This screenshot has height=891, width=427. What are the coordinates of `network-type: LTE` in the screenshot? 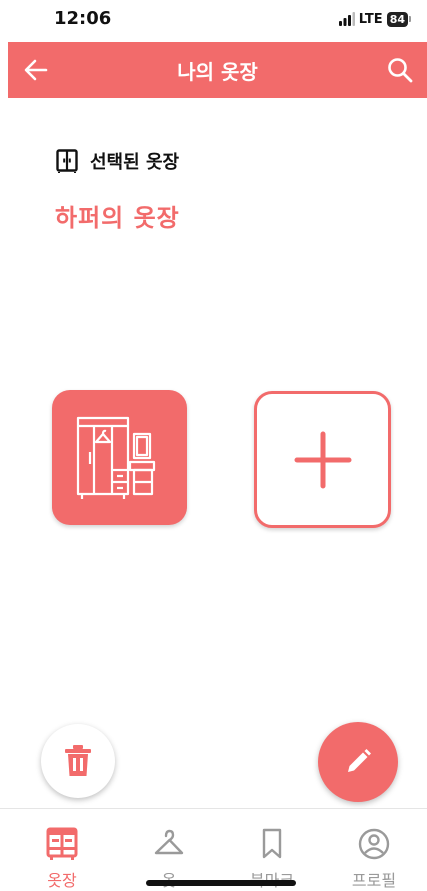 It's located at (370, 19).